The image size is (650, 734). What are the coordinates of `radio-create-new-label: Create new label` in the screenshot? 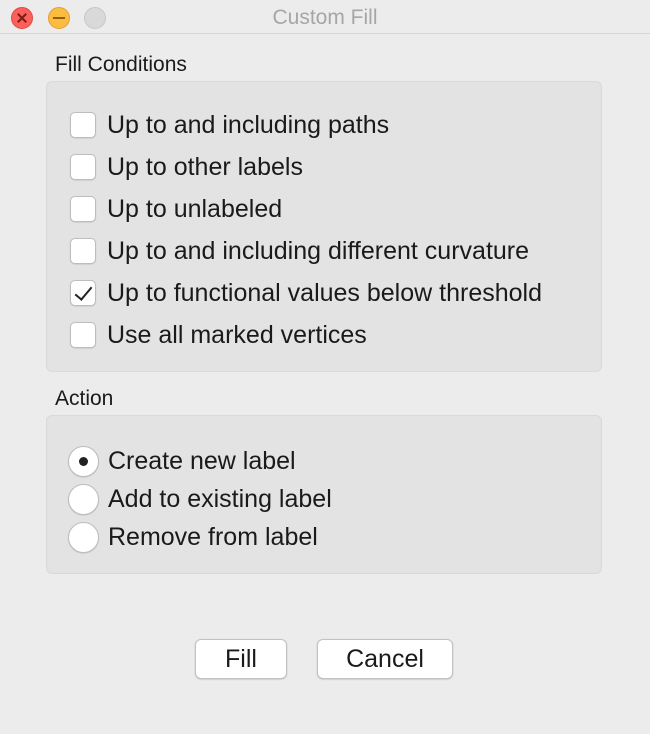 It's located at (182, 461).